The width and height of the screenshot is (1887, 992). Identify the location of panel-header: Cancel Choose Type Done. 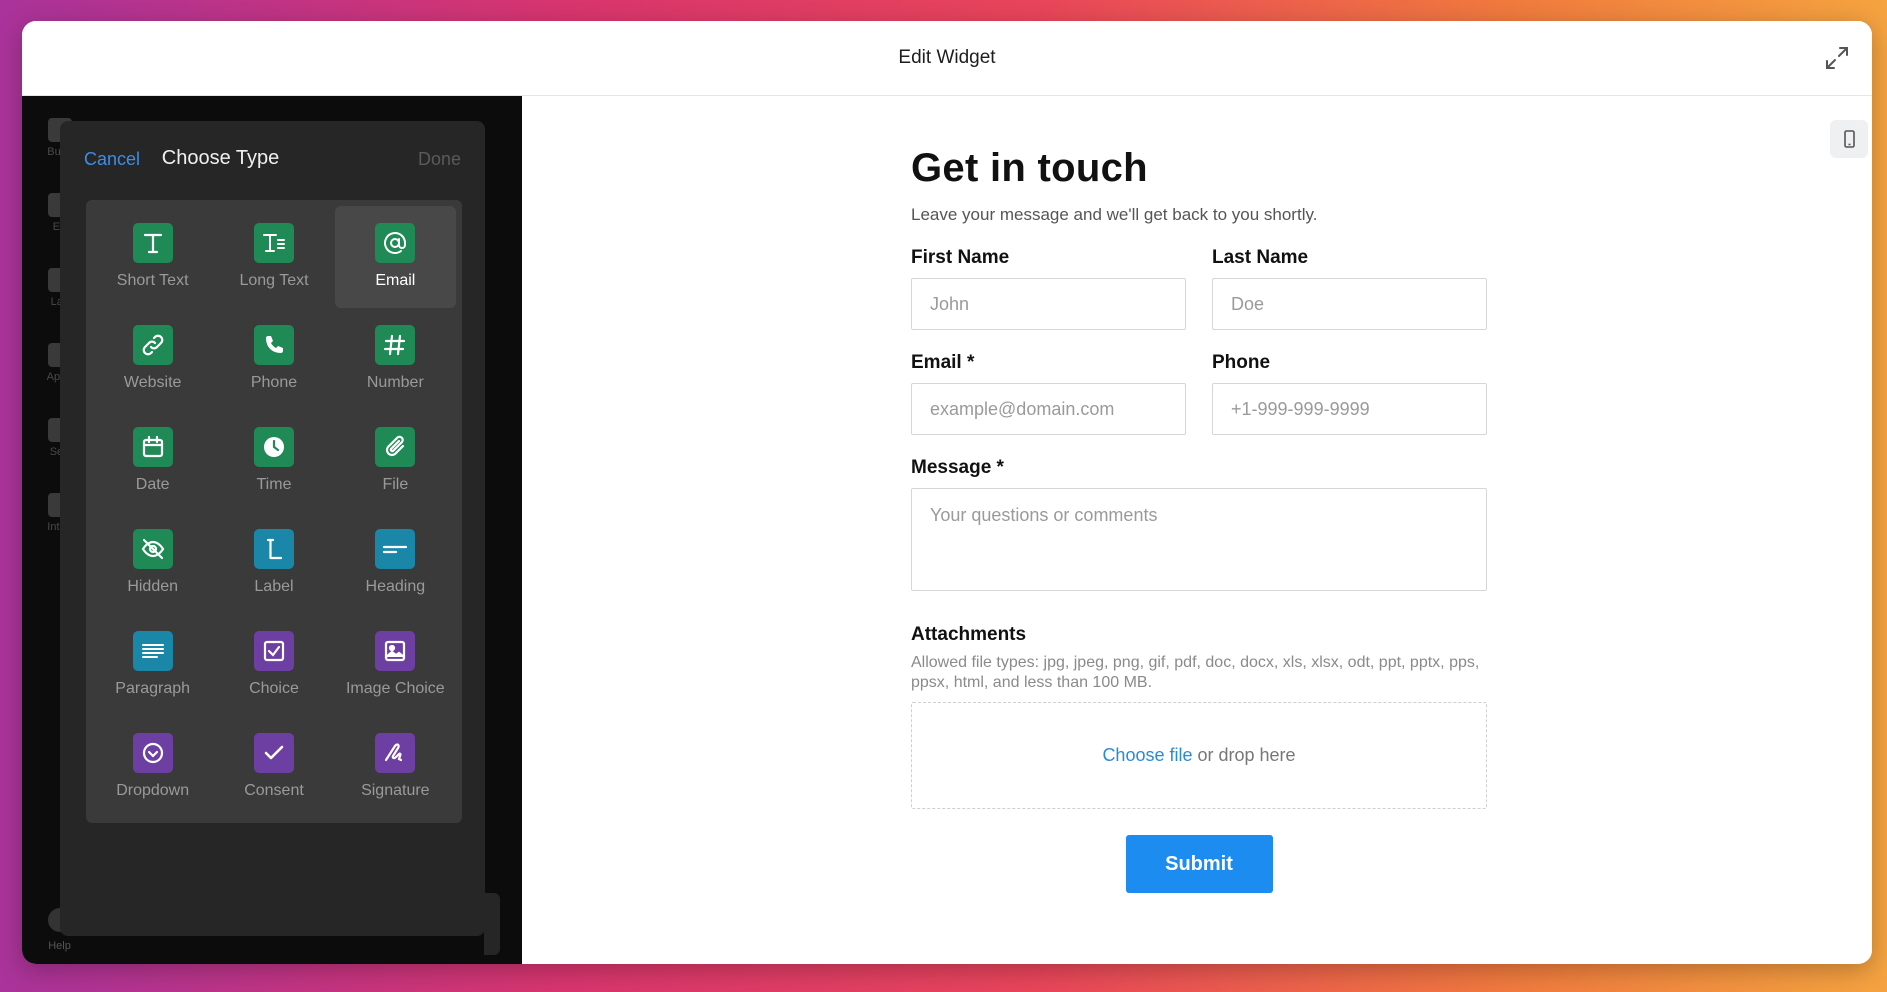
(272, 156).